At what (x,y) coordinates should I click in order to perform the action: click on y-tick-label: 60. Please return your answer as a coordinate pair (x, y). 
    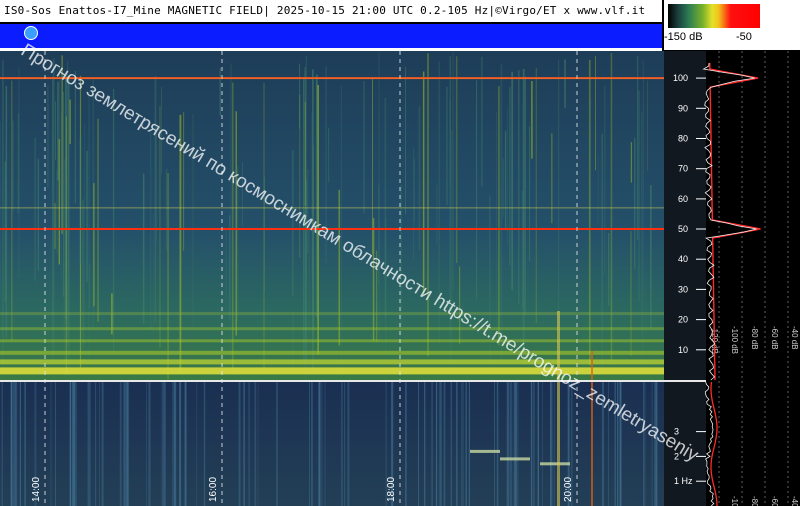
    Looking at the image, I should click on (683, 199).